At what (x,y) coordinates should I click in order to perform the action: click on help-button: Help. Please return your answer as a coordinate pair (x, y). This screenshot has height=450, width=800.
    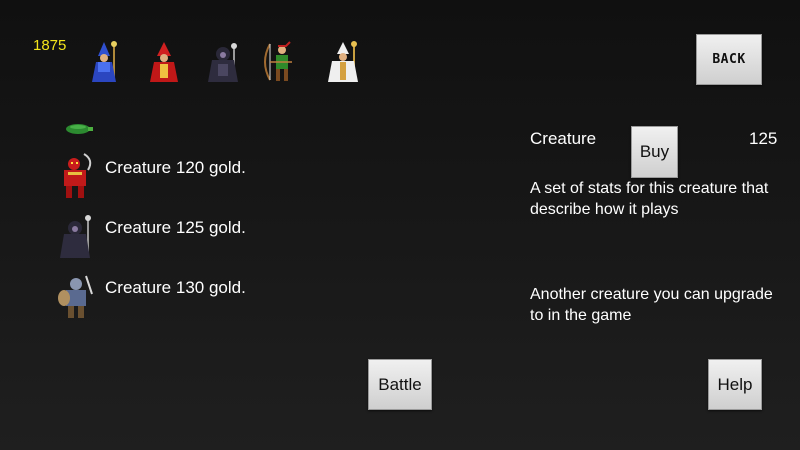
    Looking at the image, I should click on (735, 384).